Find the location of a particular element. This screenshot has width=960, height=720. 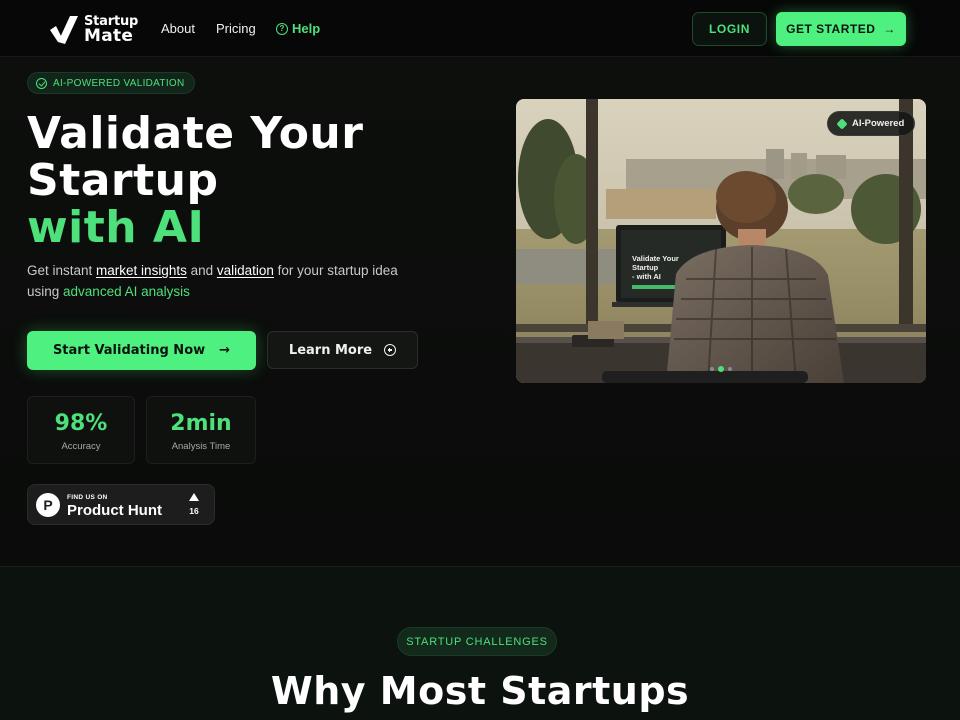

stat-label: Analysis Time is located at coordinates (201, 446).